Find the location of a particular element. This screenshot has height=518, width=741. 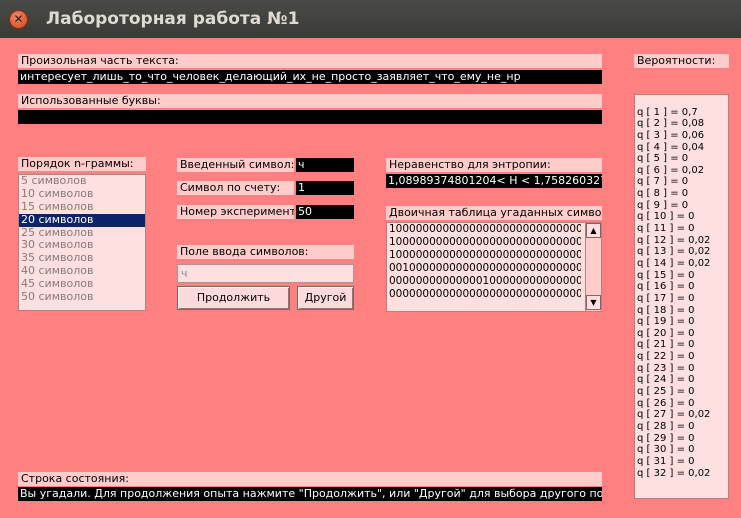

list-item is located at coordinates (681, 101).